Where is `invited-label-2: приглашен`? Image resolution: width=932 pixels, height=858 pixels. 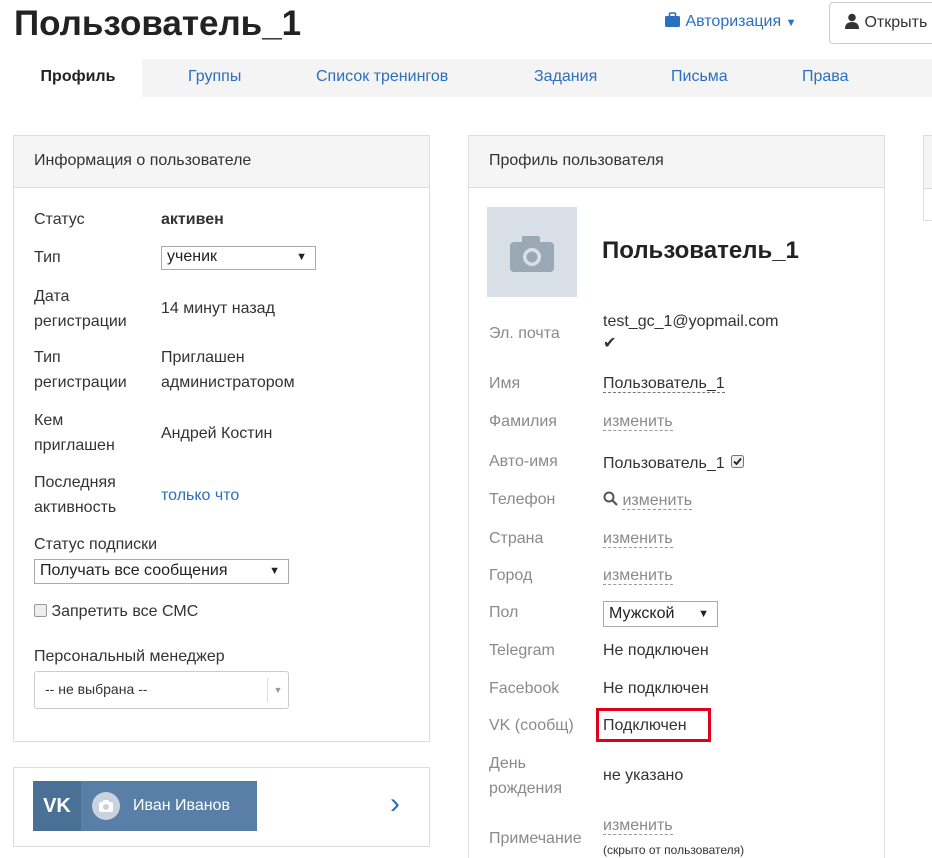 invited-label-2: приглашен is located at coordinates (74, 445).